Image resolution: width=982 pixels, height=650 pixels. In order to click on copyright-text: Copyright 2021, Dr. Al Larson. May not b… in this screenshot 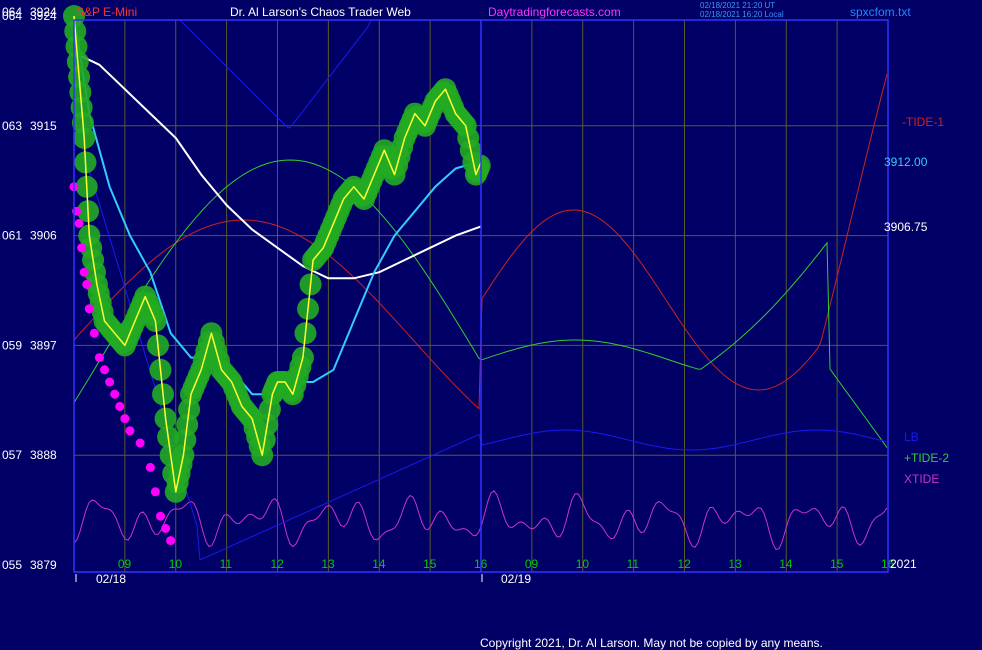, I will do `click(651, 643)`.